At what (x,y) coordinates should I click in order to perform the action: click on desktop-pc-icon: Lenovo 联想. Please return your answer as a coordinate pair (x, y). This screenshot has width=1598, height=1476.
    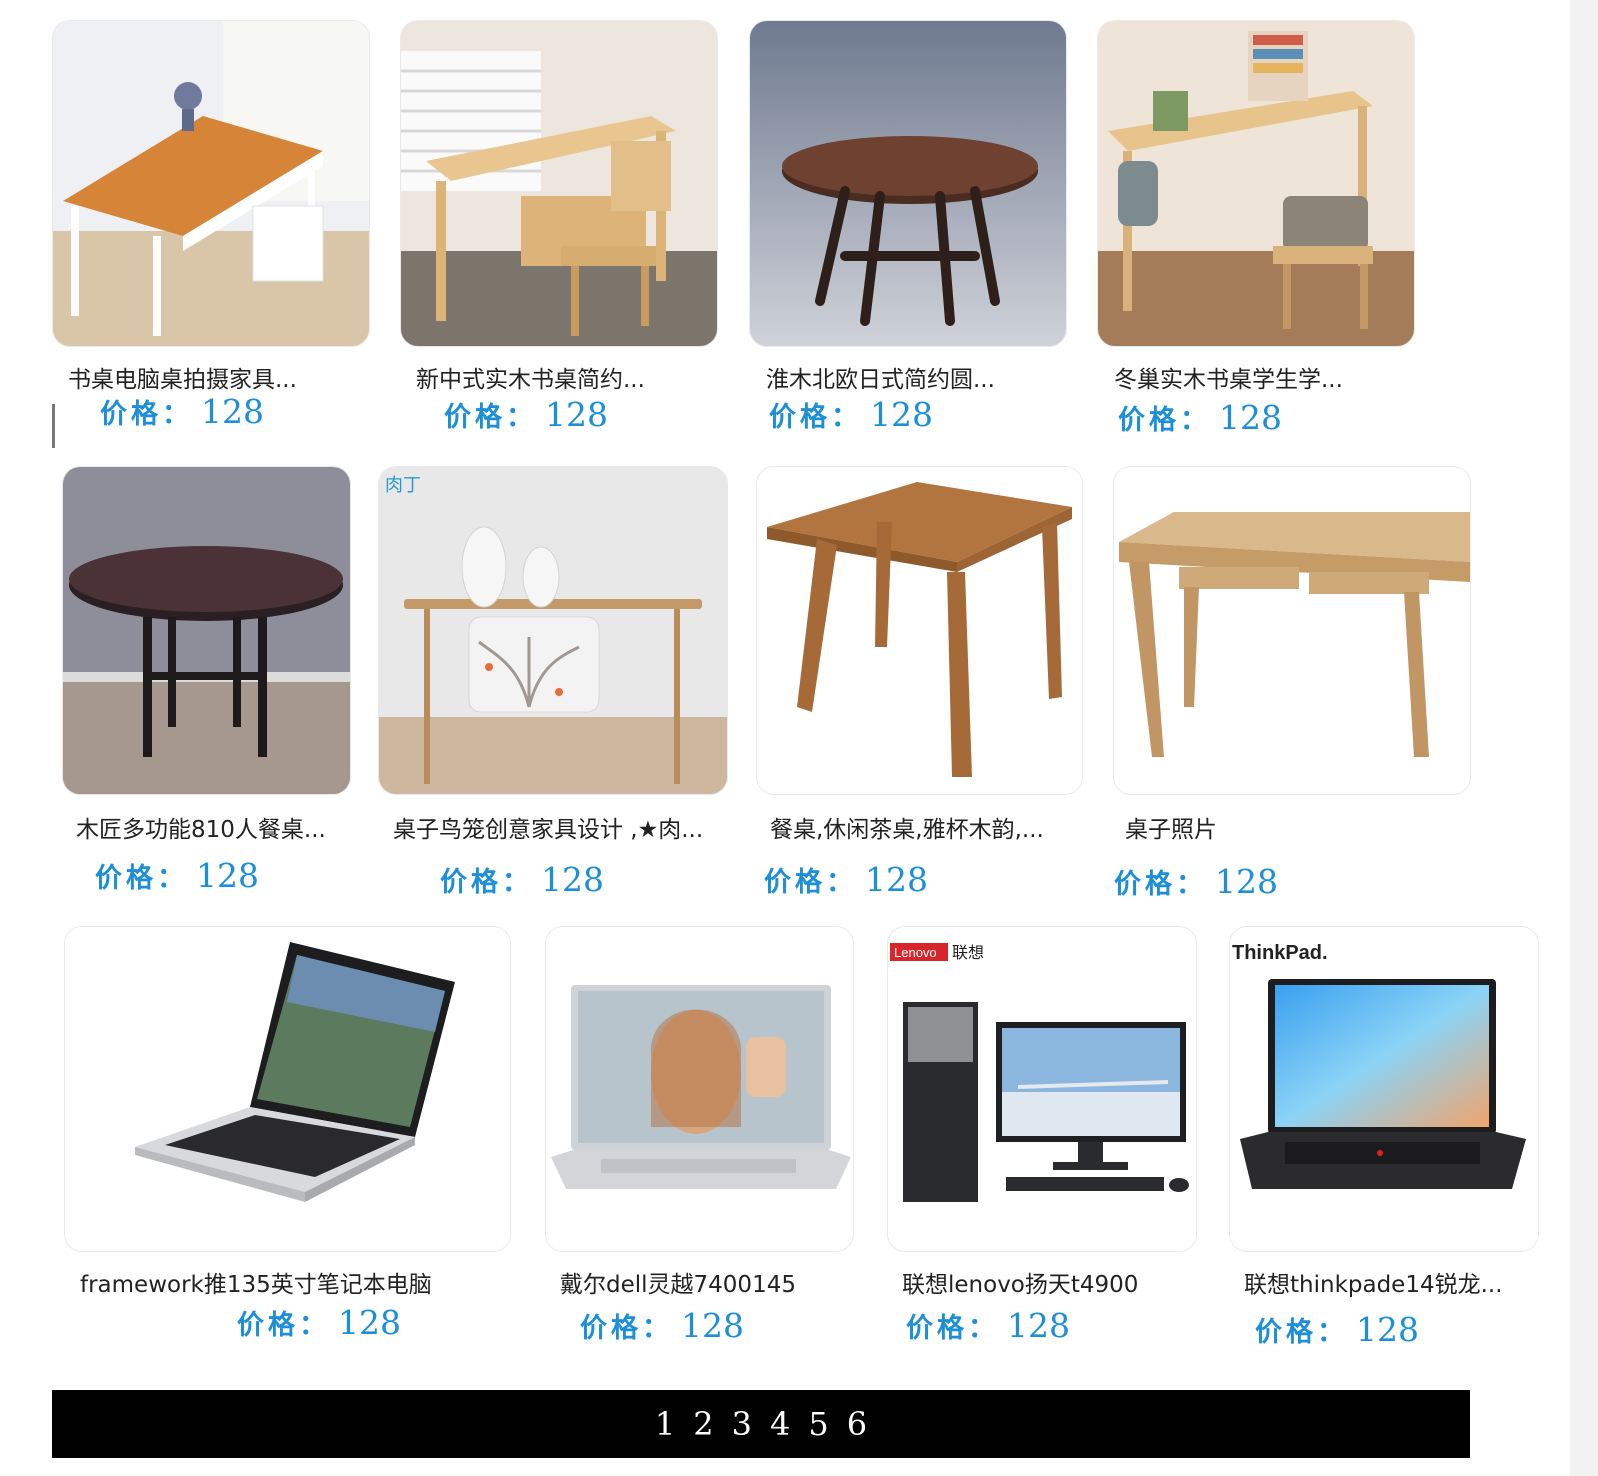
    Looking at the image, I should click on (1042, 1089).